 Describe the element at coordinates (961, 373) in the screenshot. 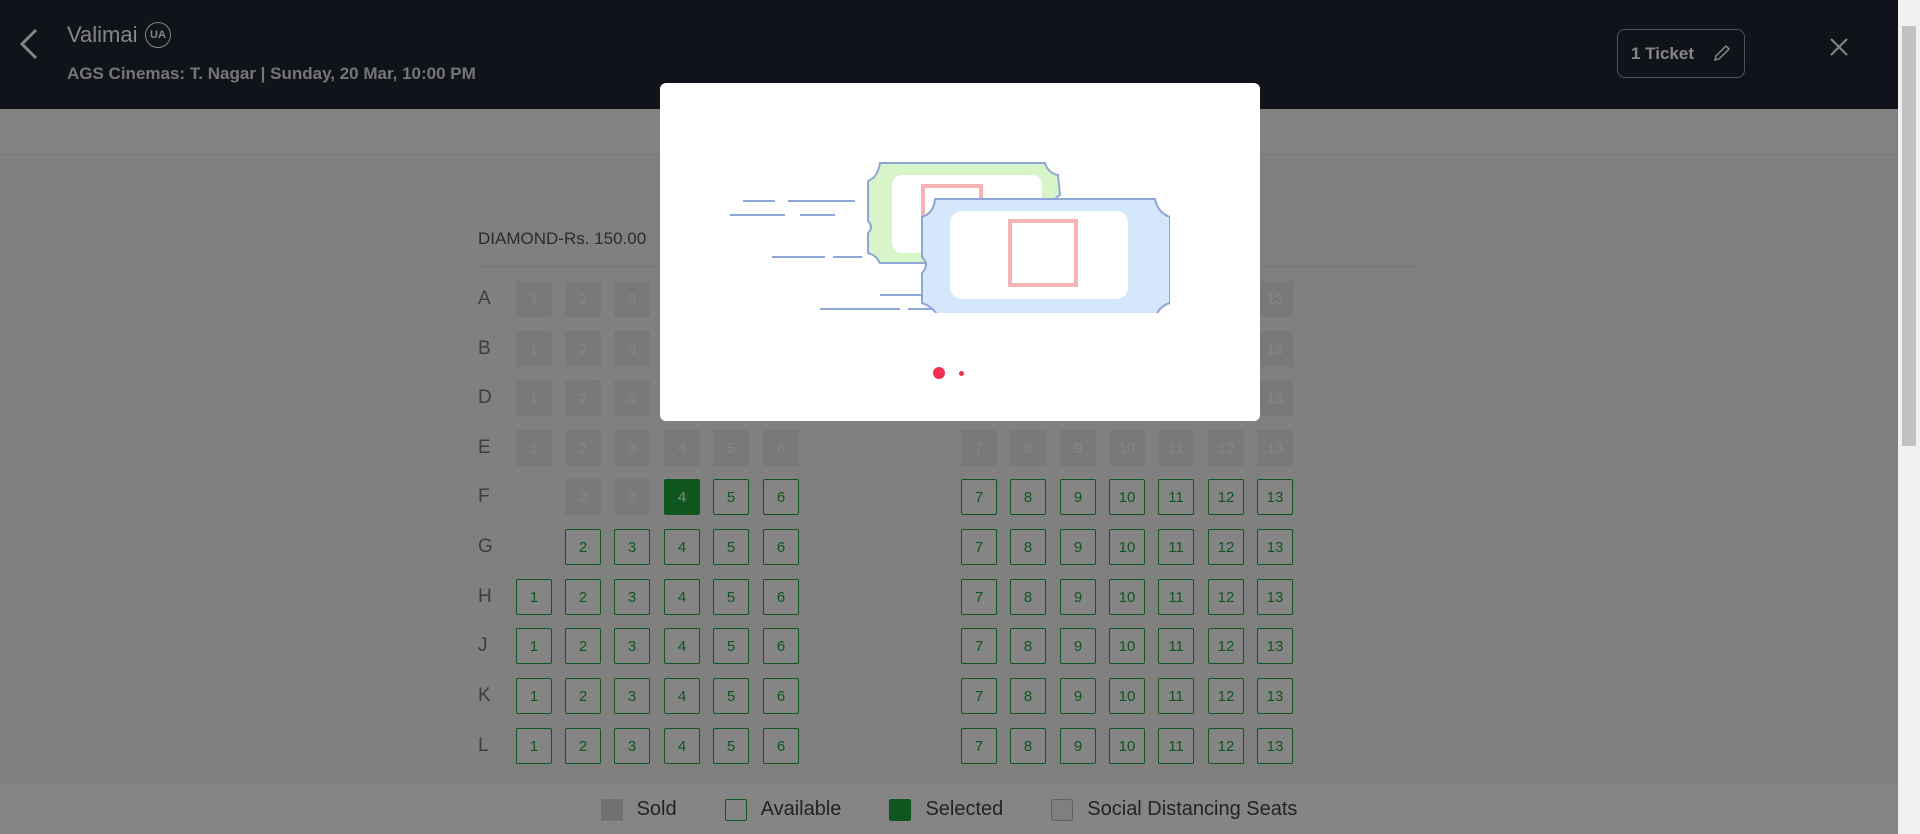

I see `loader-dot-small` at that location.